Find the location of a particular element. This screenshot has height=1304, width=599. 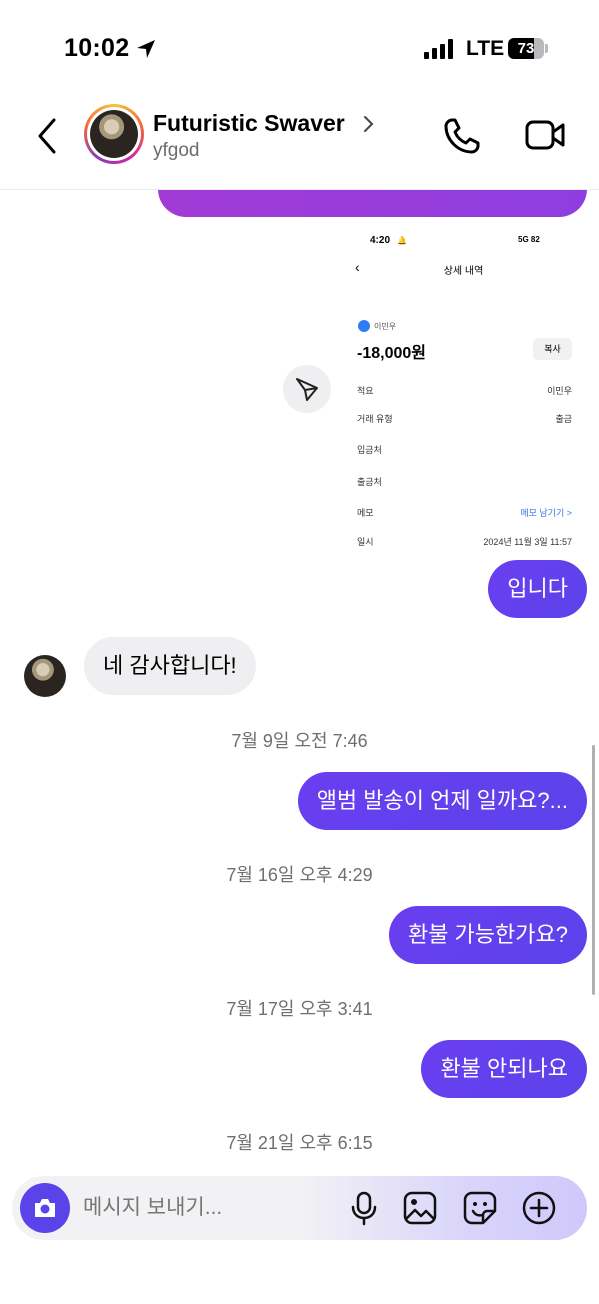

battery-icon: 73 is located at coordinates (526, 48).